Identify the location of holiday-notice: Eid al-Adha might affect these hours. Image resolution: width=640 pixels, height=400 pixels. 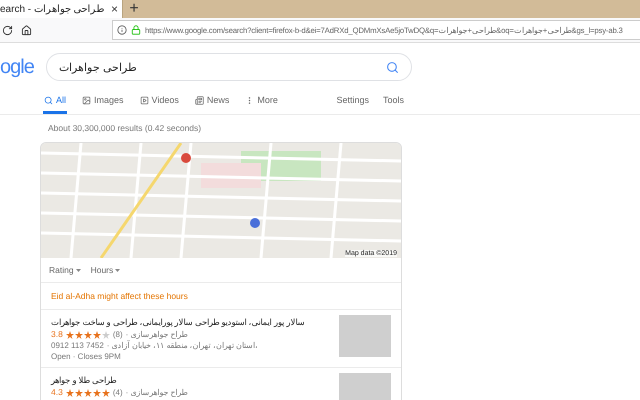
(221, 296).